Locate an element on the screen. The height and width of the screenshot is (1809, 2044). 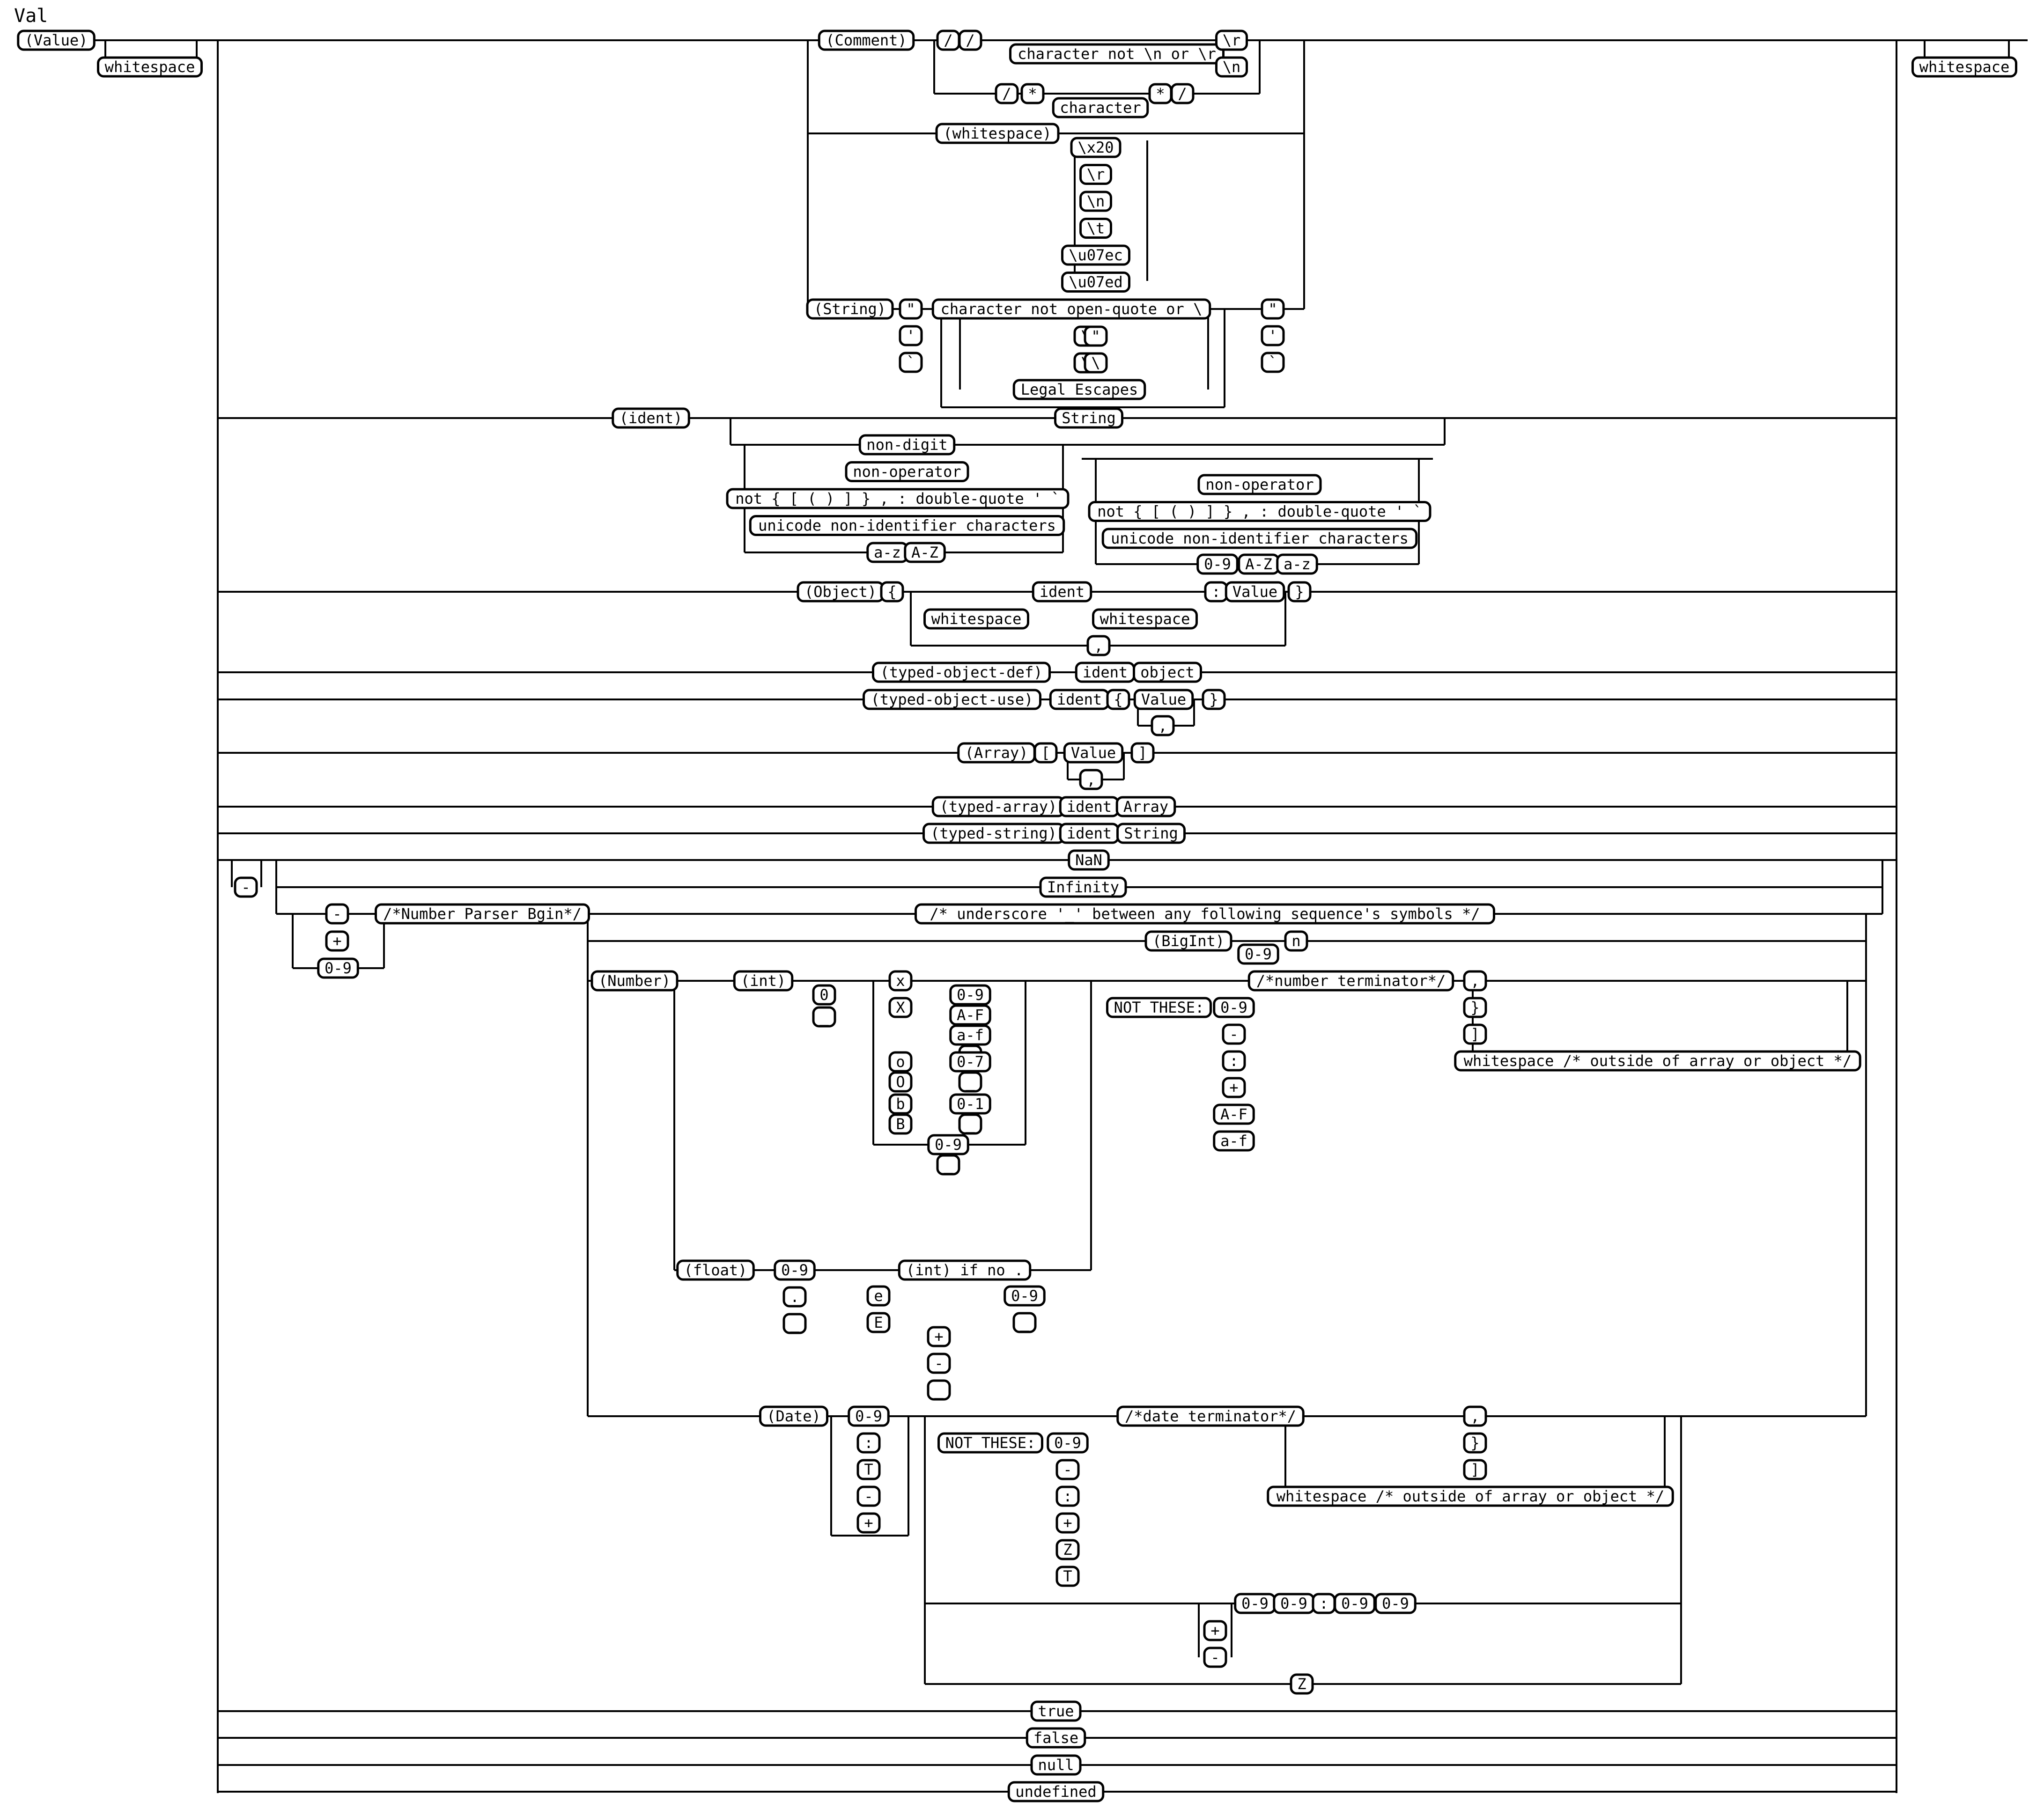
exp-node: E is located at coordinates (879, 1322).